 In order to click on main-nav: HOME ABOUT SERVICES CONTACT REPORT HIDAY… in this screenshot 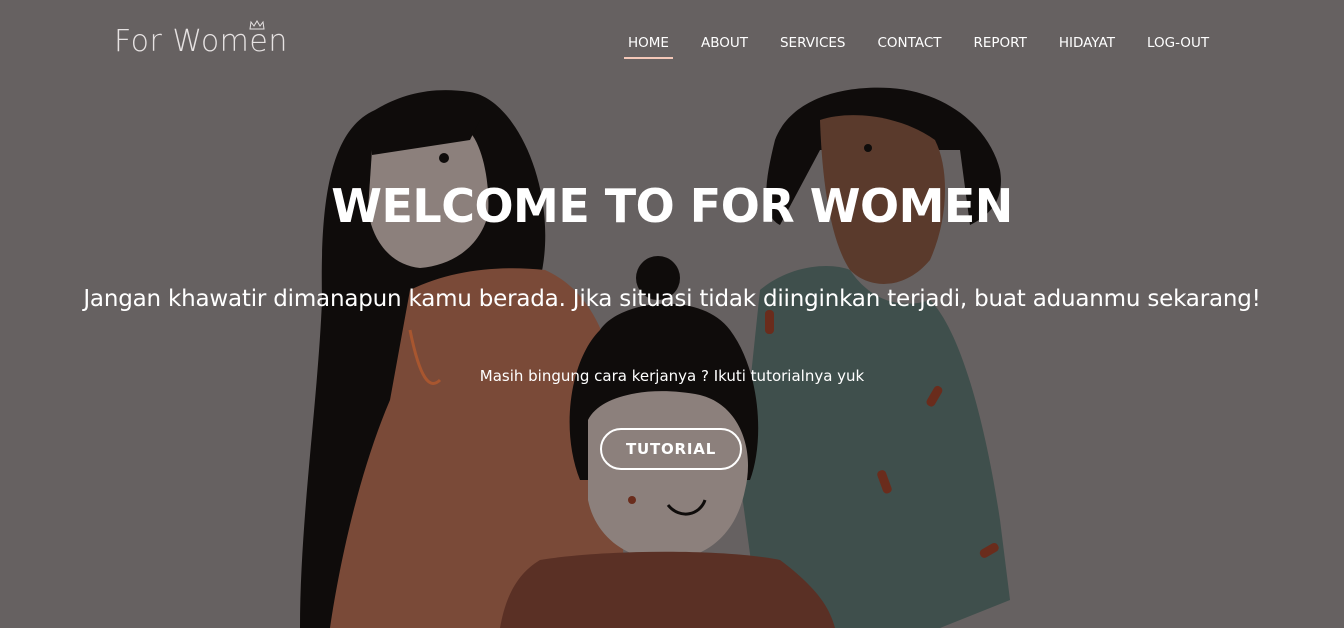, I will do `click(918, 46)`.